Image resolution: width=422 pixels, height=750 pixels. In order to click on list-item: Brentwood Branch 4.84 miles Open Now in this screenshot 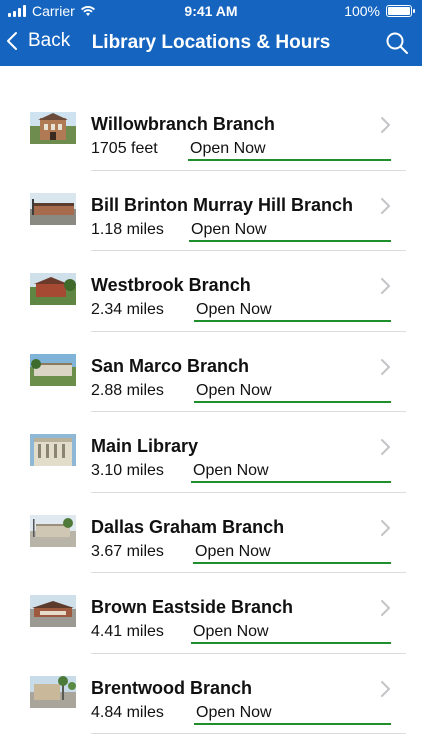, I will do `click(211, 694)`.